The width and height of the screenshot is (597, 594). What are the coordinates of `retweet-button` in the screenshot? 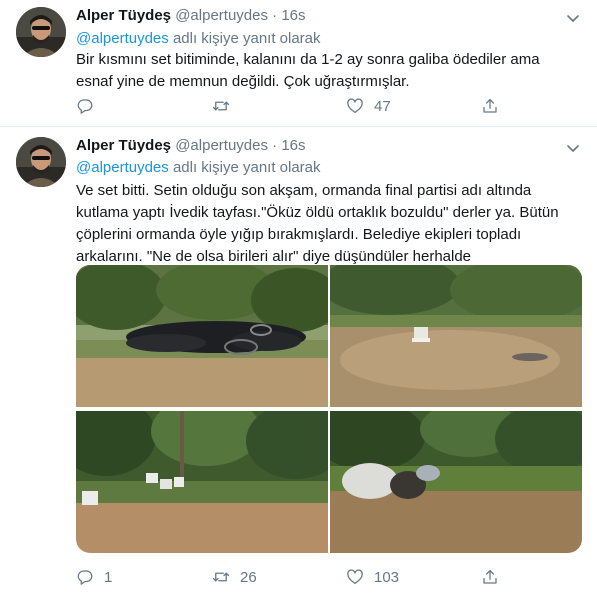 It's located at (226, 106).